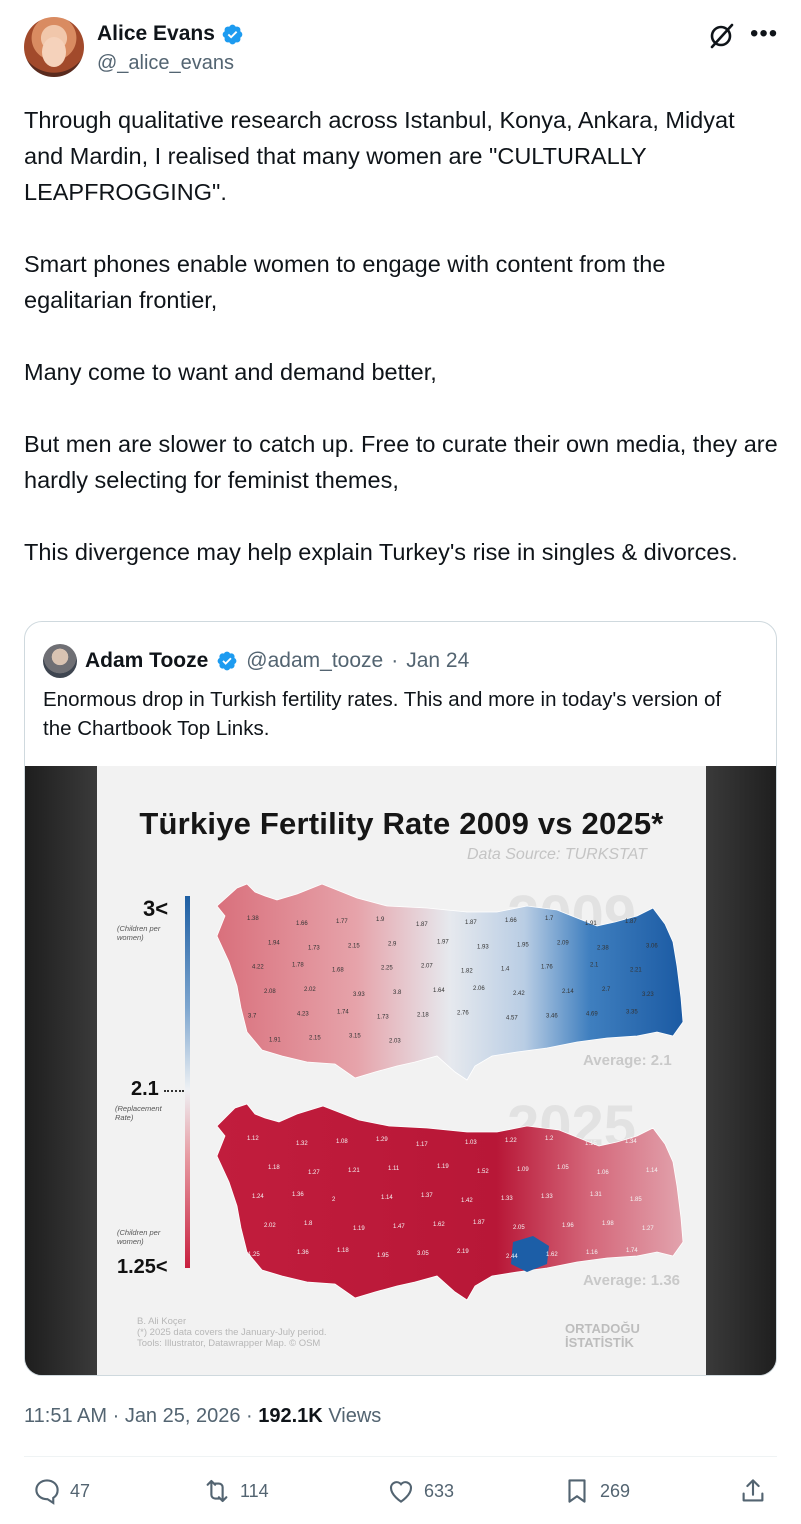  I want to click on tweet-actions-bar: 47 114 633 269, so click(400, 1496).